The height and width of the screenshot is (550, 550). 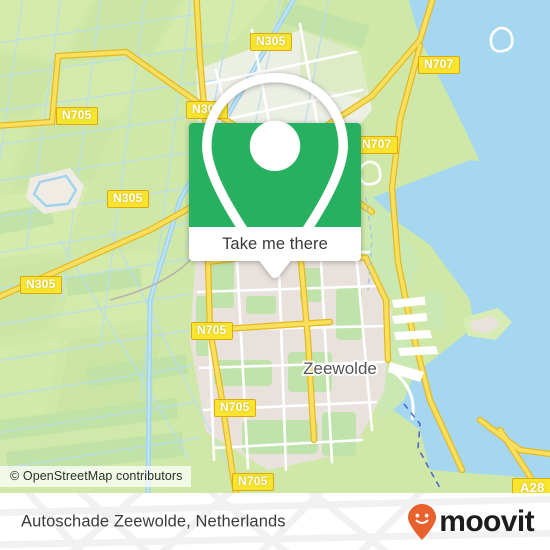 I want to click on popup-action-area: Take me there, so click(x=275, y=249).